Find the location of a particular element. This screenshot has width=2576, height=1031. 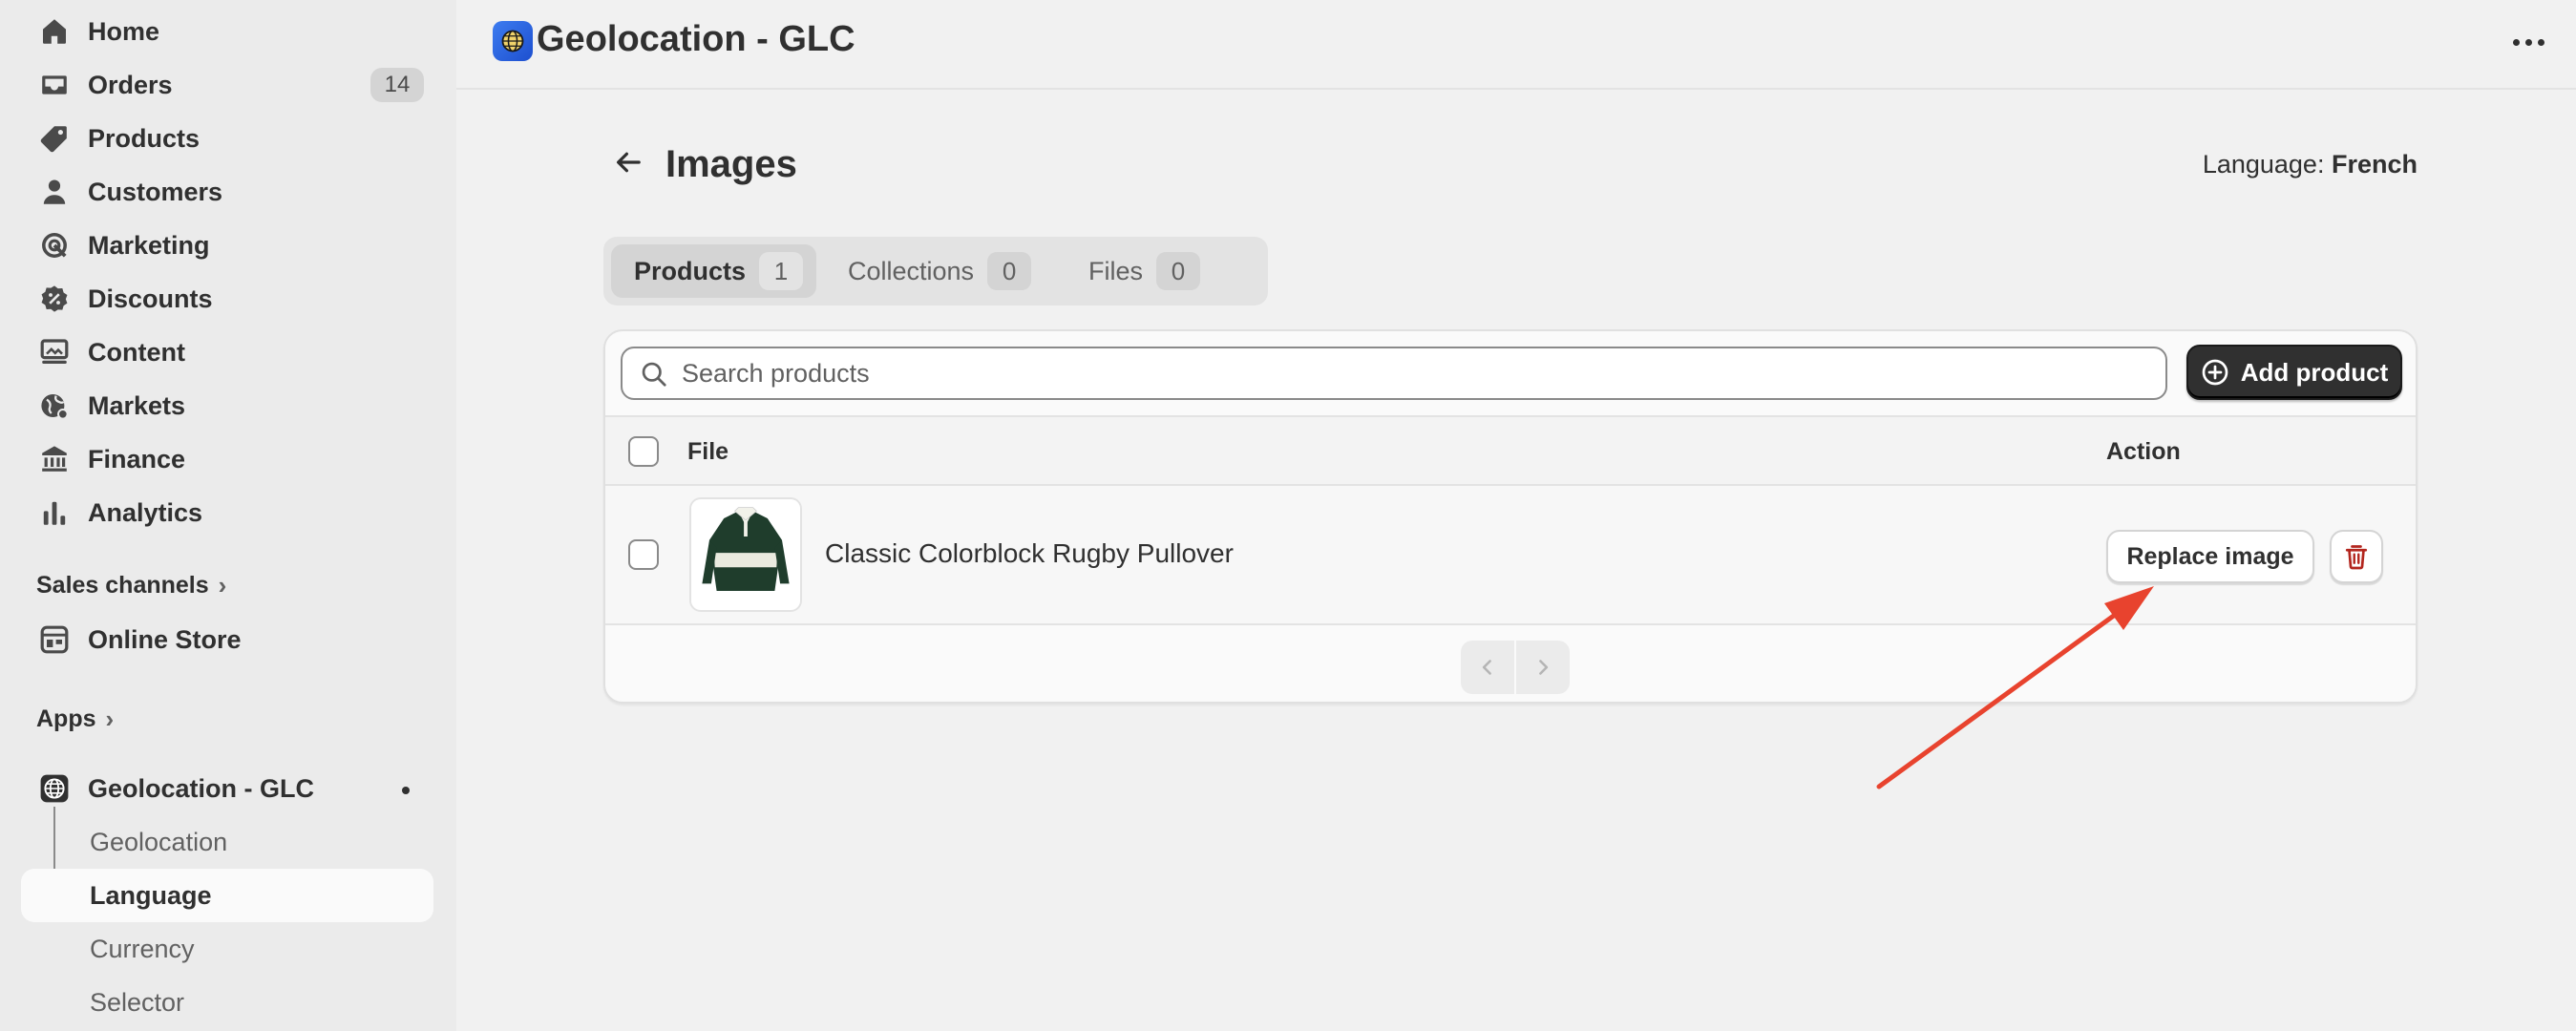

nav-item-discounts: Discounts is located at coordinates (227, 299).